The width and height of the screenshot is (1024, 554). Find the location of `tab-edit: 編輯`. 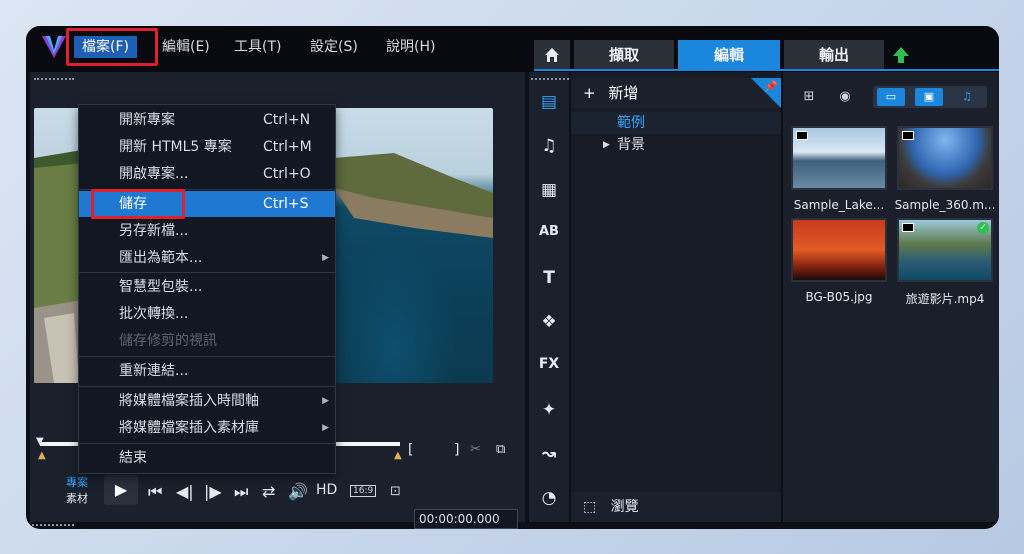

tab-edit: 編輯 is located at coordinates (729, 55).